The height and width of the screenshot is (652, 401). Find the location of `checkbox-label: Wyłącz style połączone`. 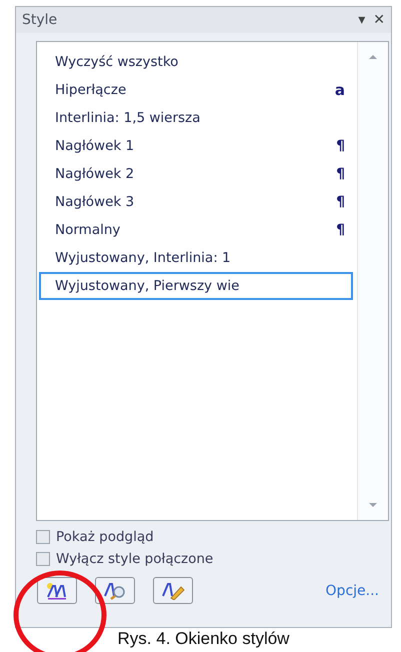

checkbox-label: Wyłącz style połączone is located at coordinates (135, 559).